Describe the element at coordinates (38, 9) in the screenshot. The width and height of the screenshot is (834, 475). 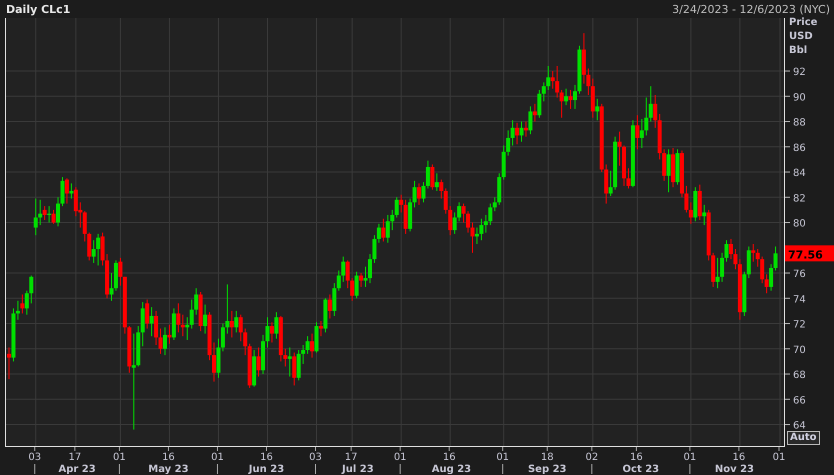
I see `chart-title: Daily CLc1` at that location.